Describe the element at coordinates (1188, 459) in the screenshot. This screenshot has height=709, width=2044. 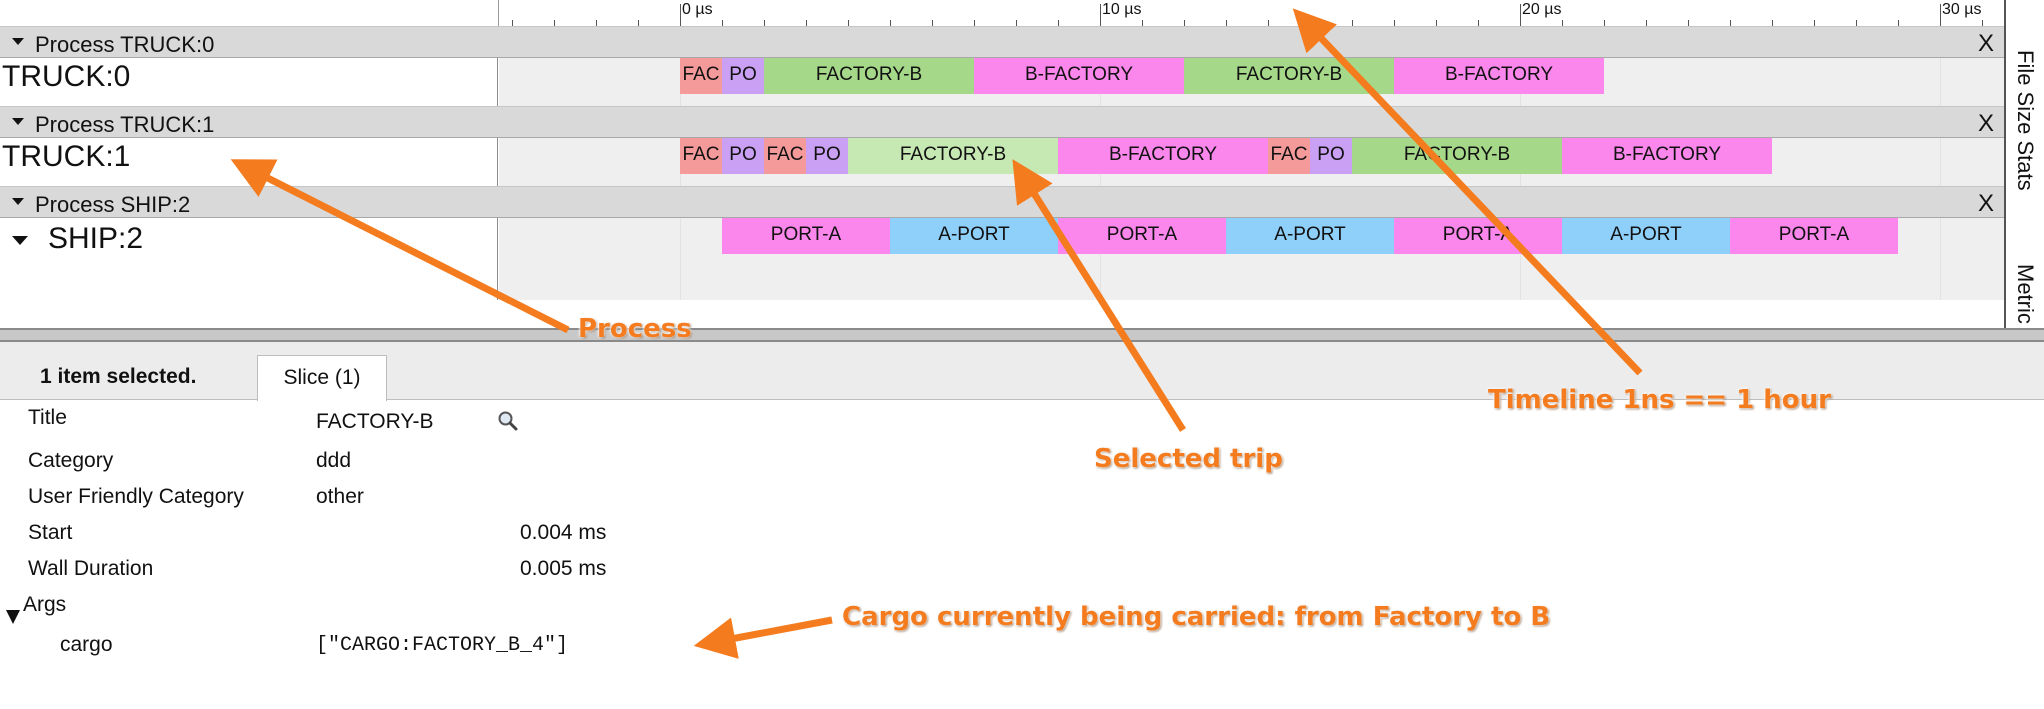
I see `annotation-selected-trip: Selected trip` at that location.